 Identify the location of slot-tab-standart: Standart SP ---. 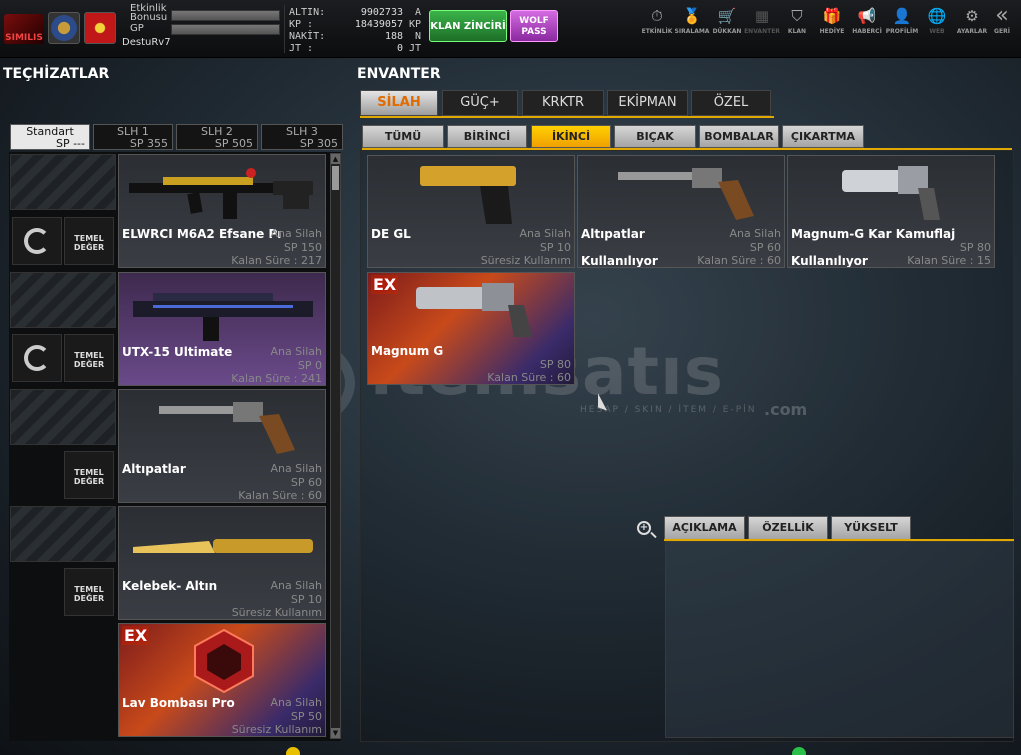
(50, 137).